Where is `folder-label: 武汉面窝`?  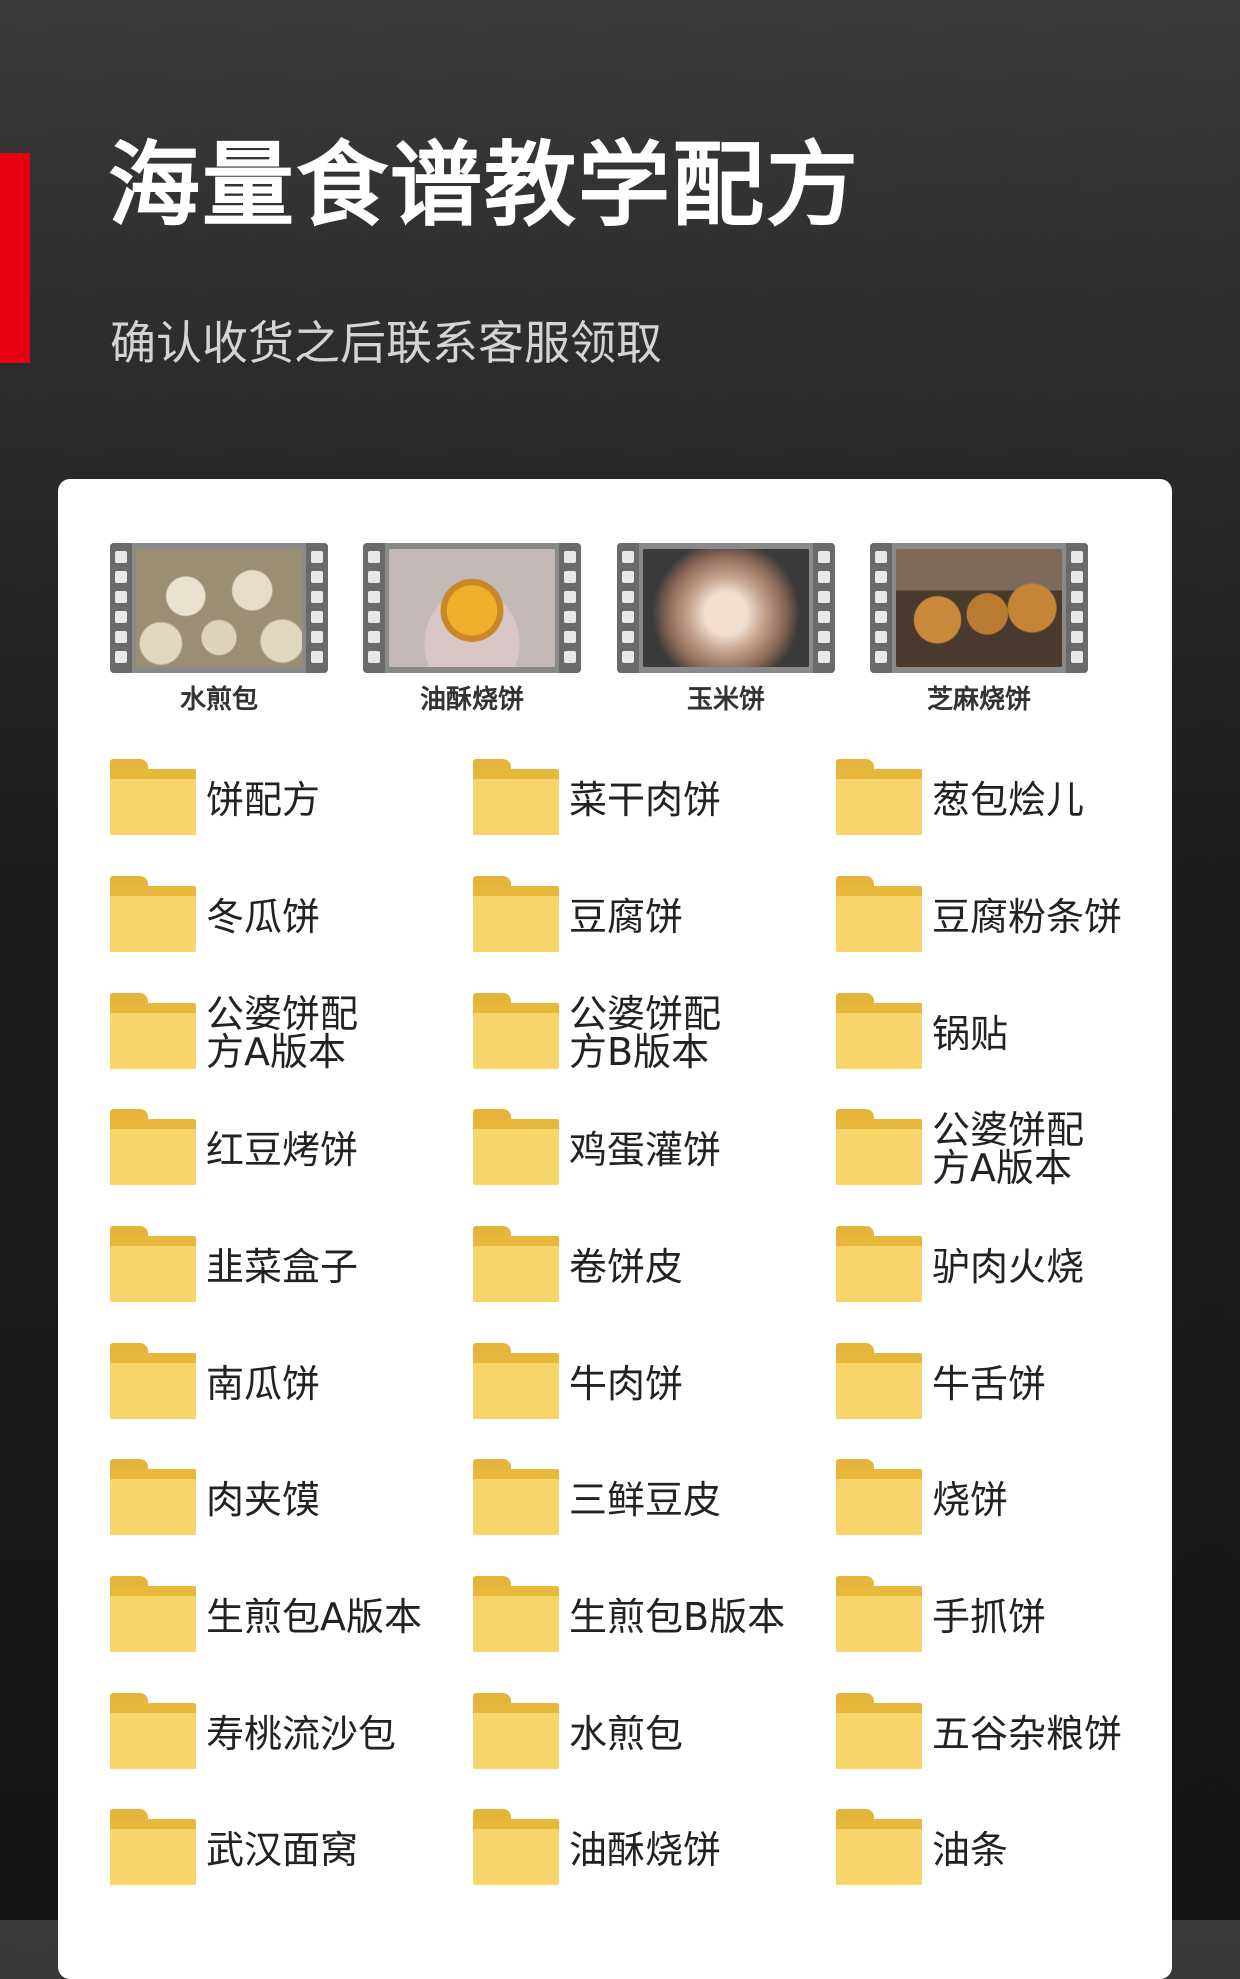
folder-label: 武汉面窝 is located at coordinates (282, 1850).